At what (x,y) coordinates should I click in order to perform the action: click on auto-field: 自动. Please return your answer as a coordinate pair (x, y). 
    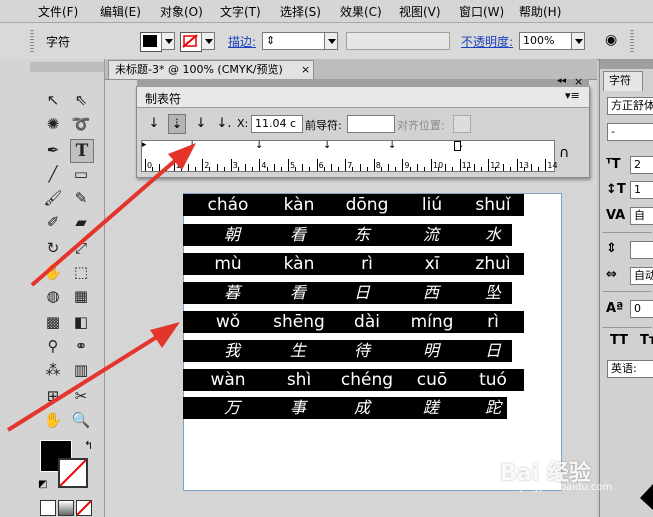
    Looking at the image, I should click on (641, 276).